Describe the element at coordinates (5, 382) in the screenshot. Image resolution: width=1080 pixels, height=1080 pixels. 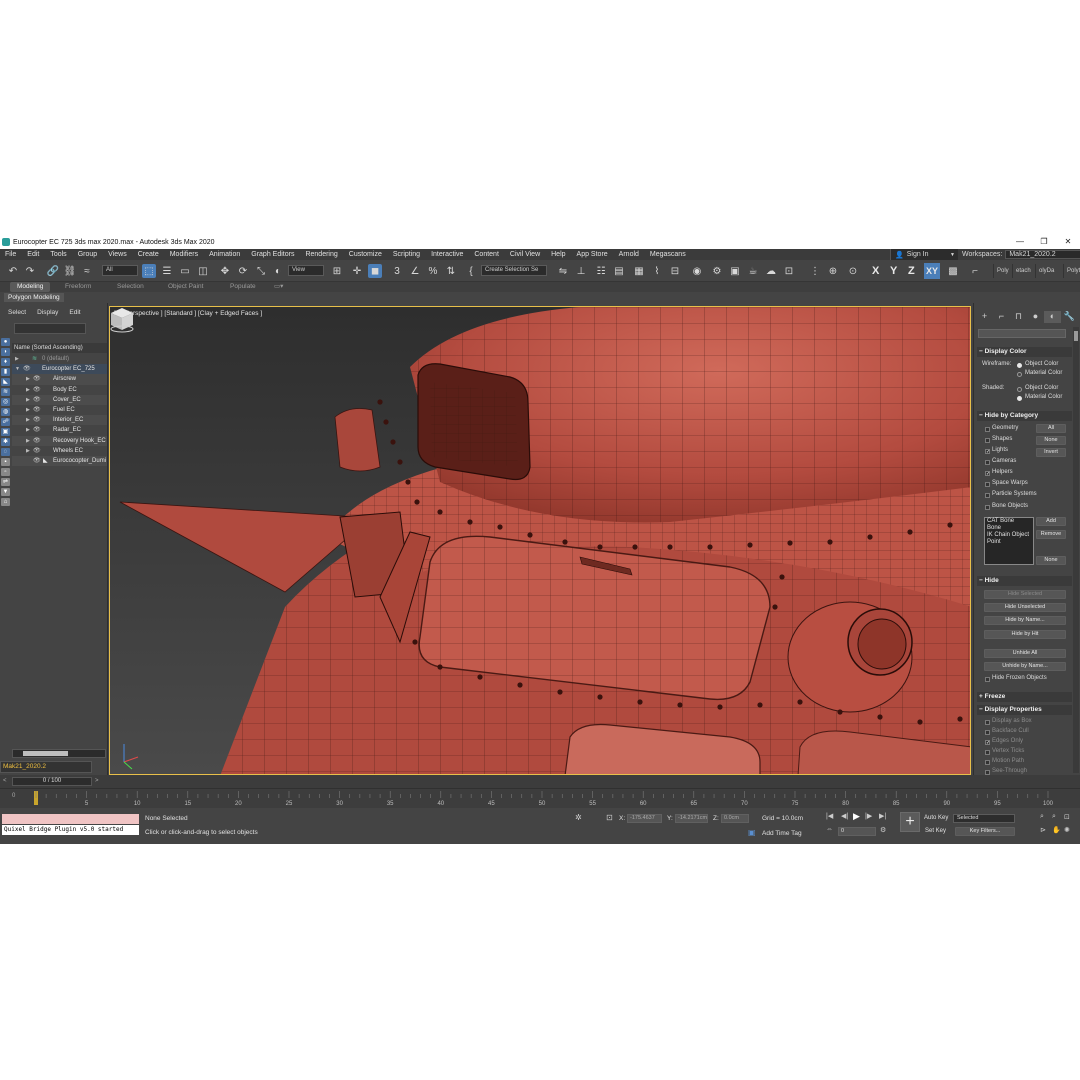
I see `filter-helpers-icon: ◣` at that location.